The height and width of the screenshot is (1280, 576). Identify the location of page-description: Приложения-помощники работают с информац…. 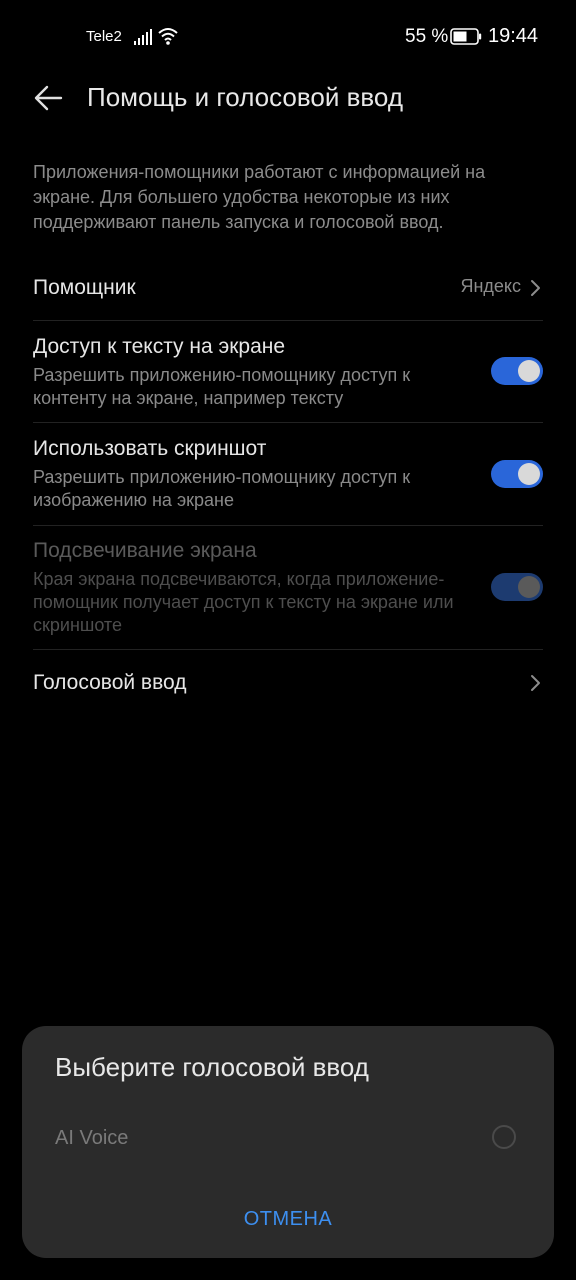
(259, 197).